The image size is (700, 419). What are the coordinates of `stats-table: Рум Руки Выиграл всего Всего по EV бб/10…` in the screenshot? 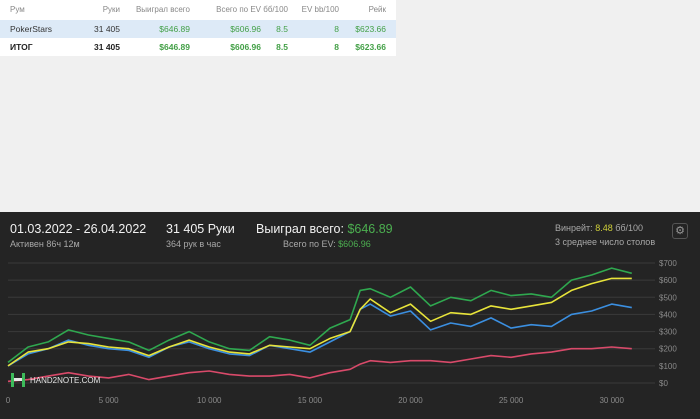 It's located at (198, 28).